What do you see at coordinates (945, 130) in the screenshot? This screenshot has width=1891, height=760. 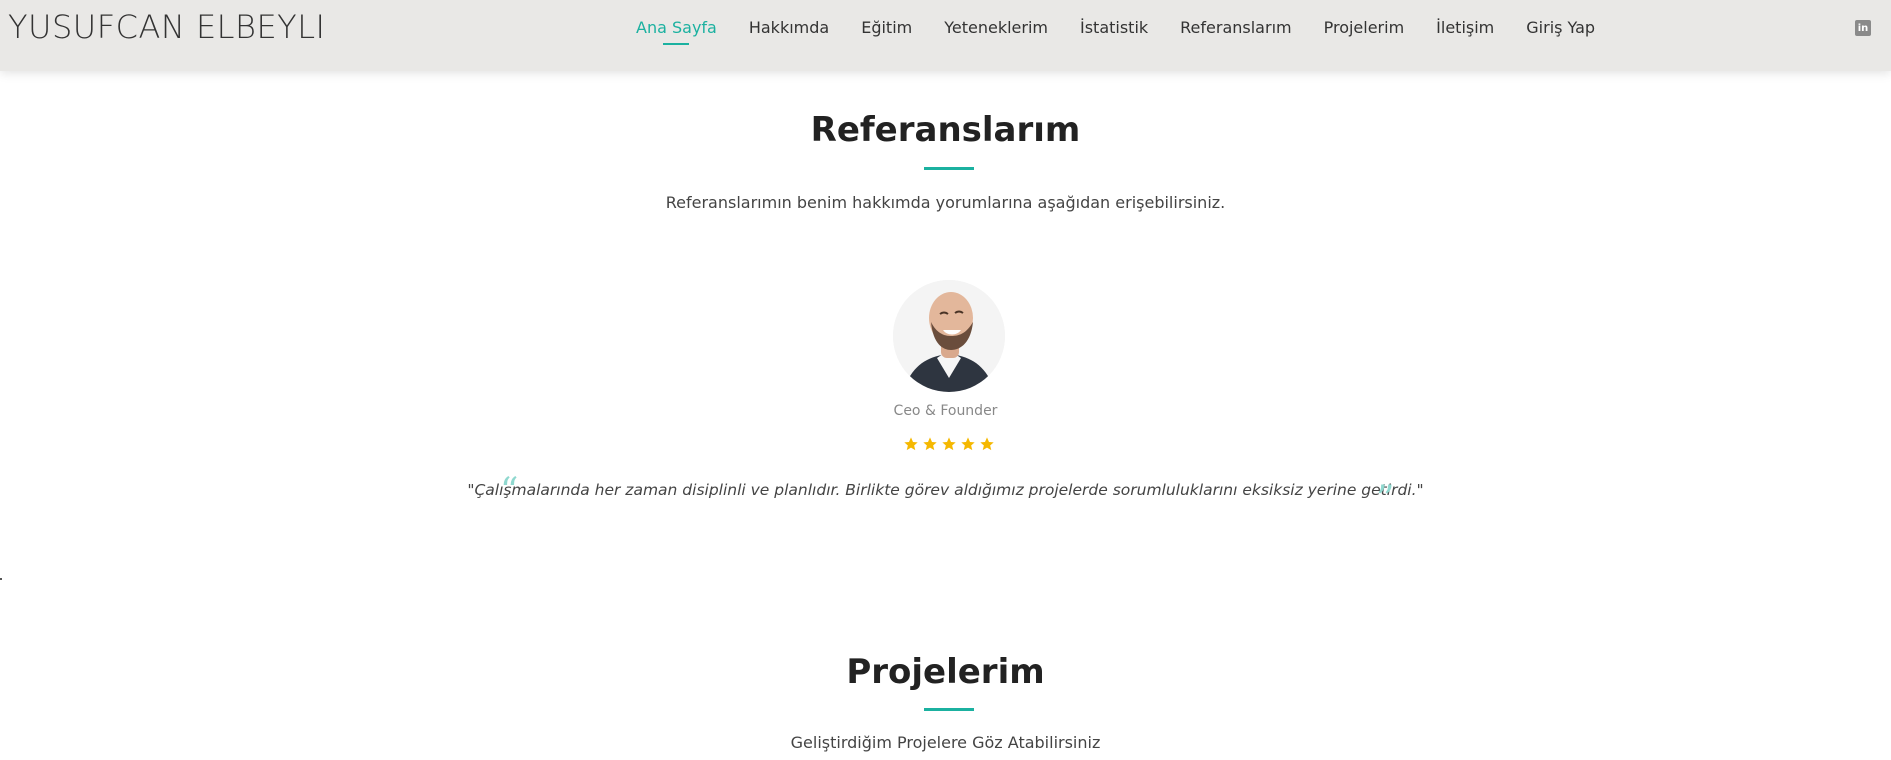 I see `references-title: Referanslarım` at bounding box center [945, 130].